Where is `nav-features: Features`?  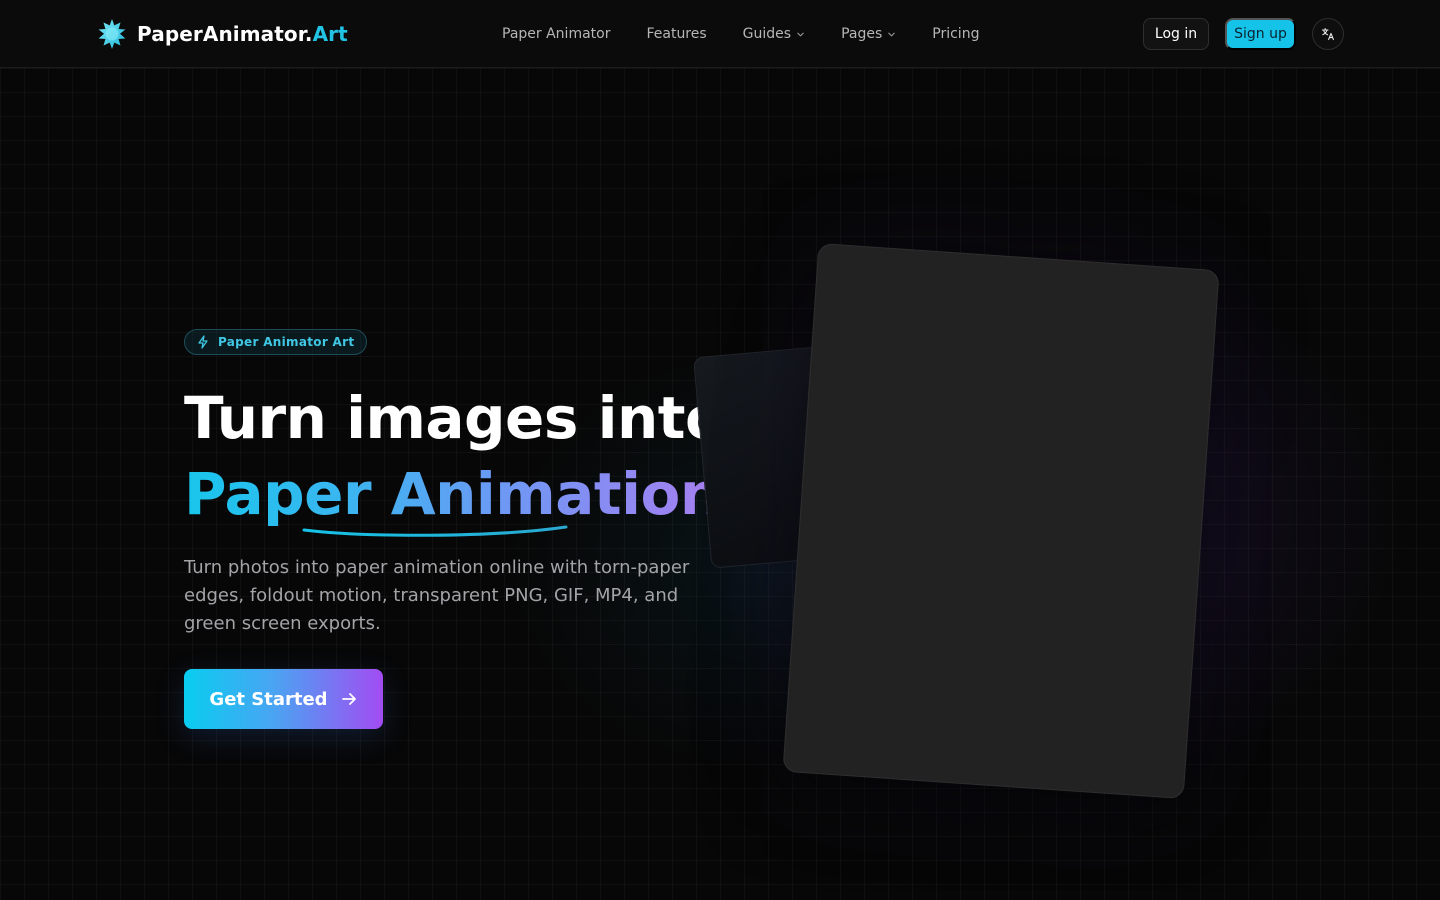 nav-features: Features is located at coordinates (676, 34).